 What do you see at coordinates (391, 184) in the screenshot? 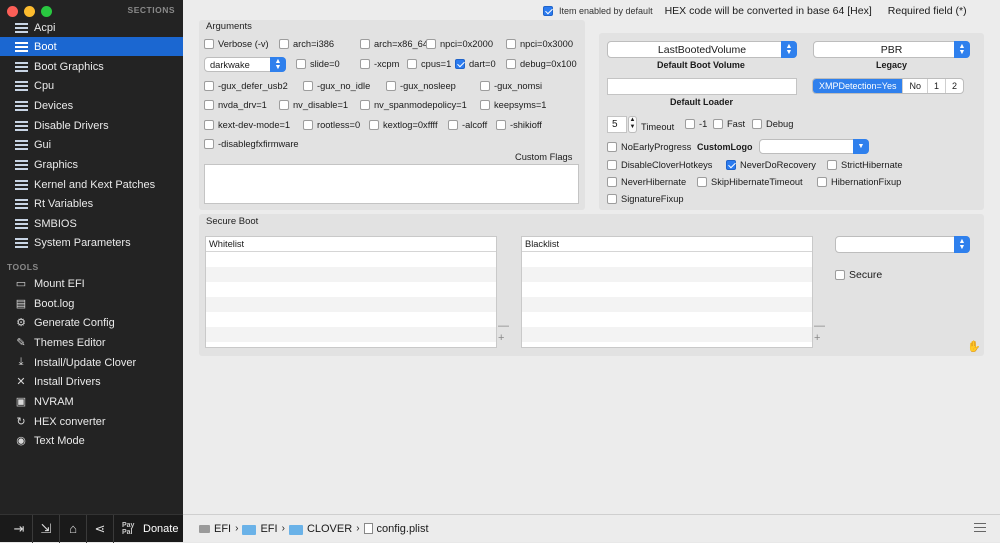
I see `custom-flags-input` at bounding box center [391, 184].